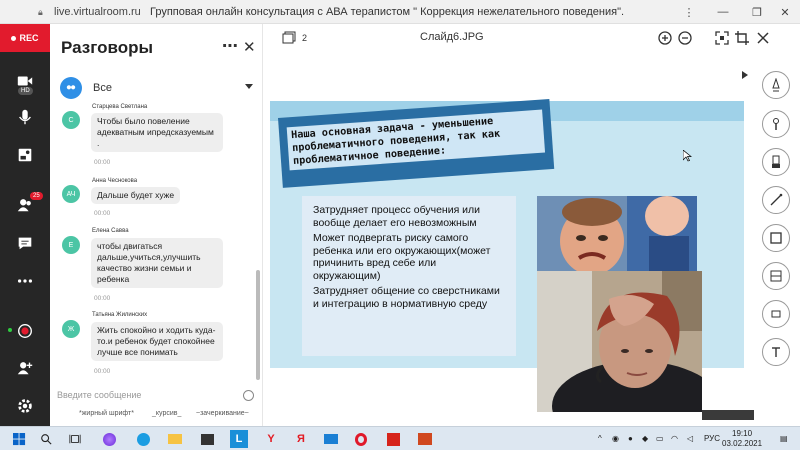  What do you see at coordinates (10, 330) in the screenshot?
I see `online-indicator` at bounding box center [10, 330].